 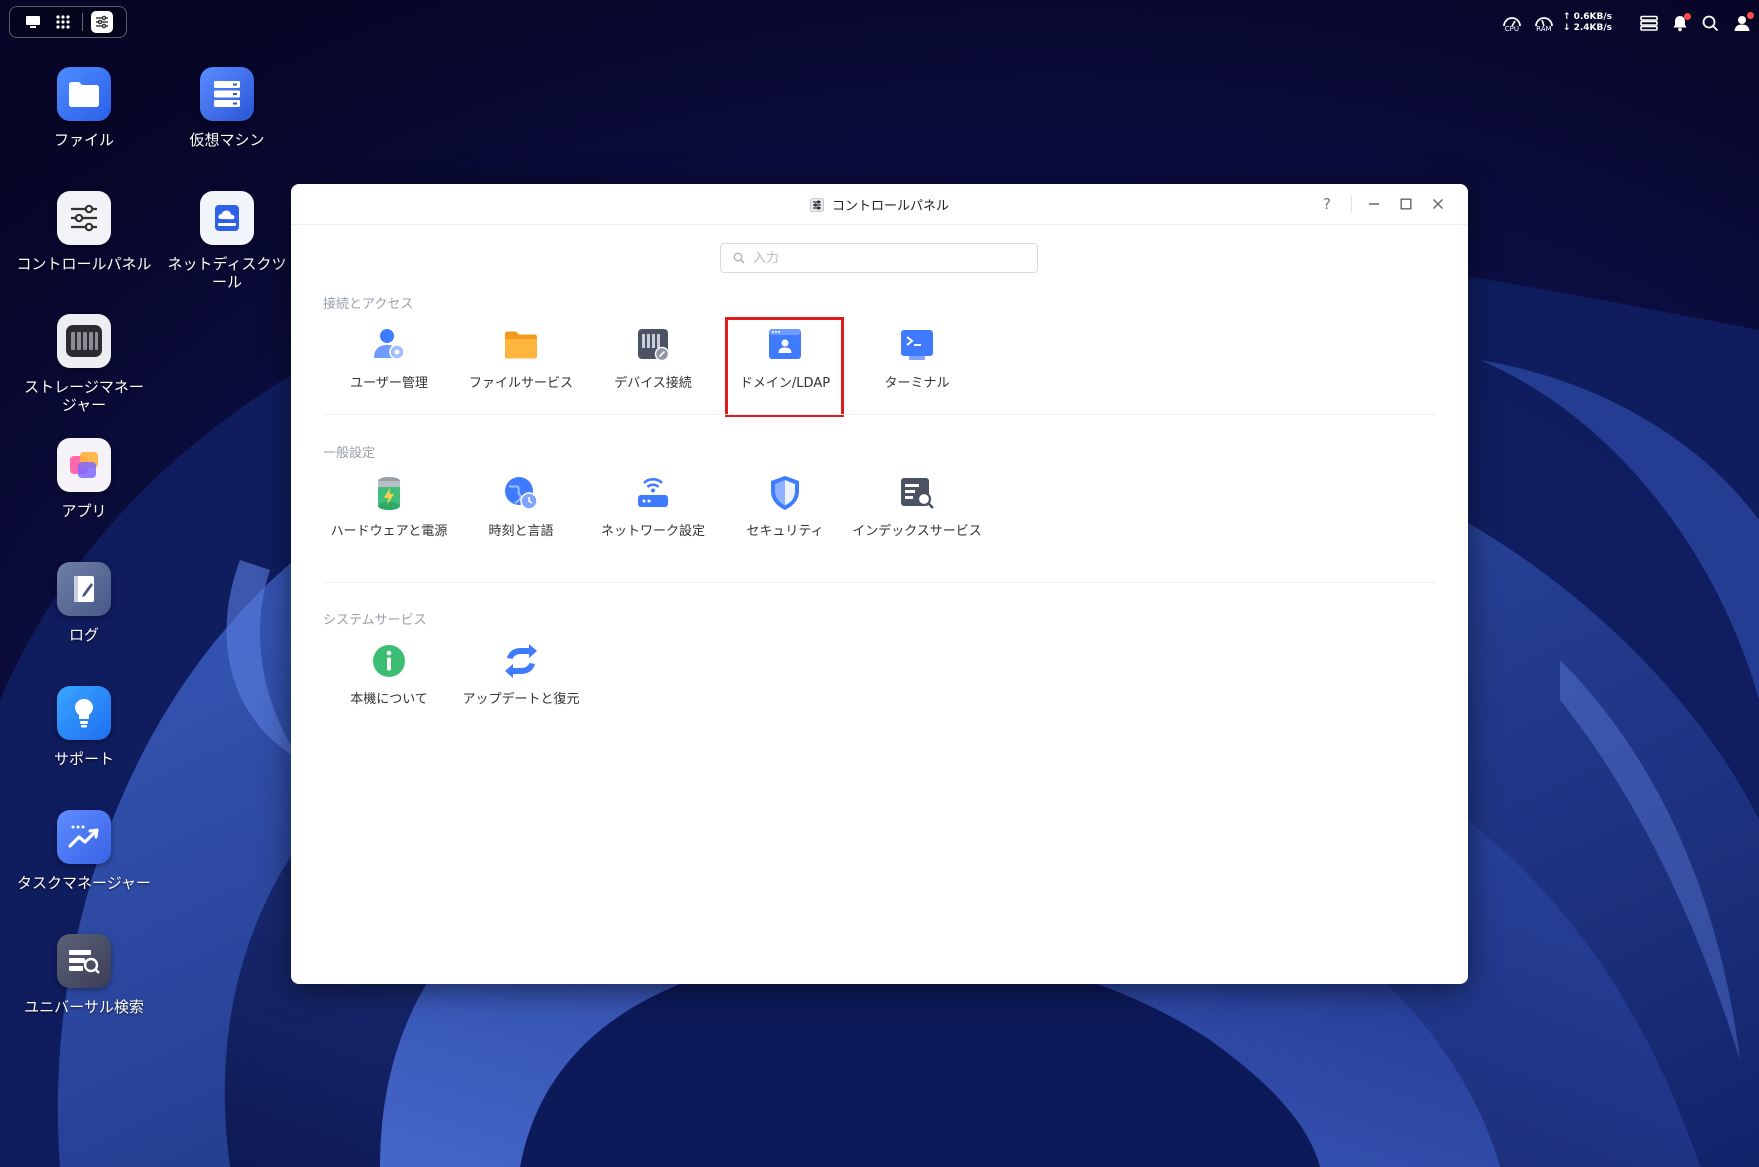 I want to click on desktop-icon-label: アプリ, so click(x=84, y=511).